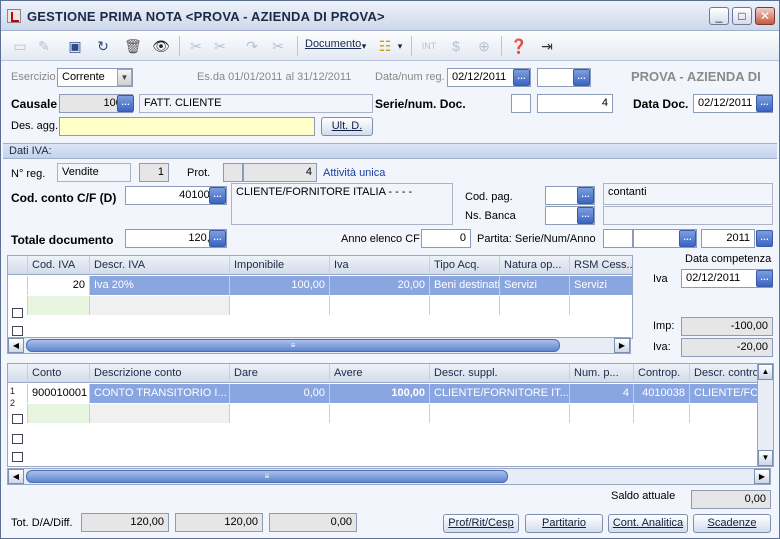 The image size is (780, 539). What do you see at coordinates (662, 393) in the screenshot?
I see `cell-controp: 4010038` at bounding box center [662, 393].